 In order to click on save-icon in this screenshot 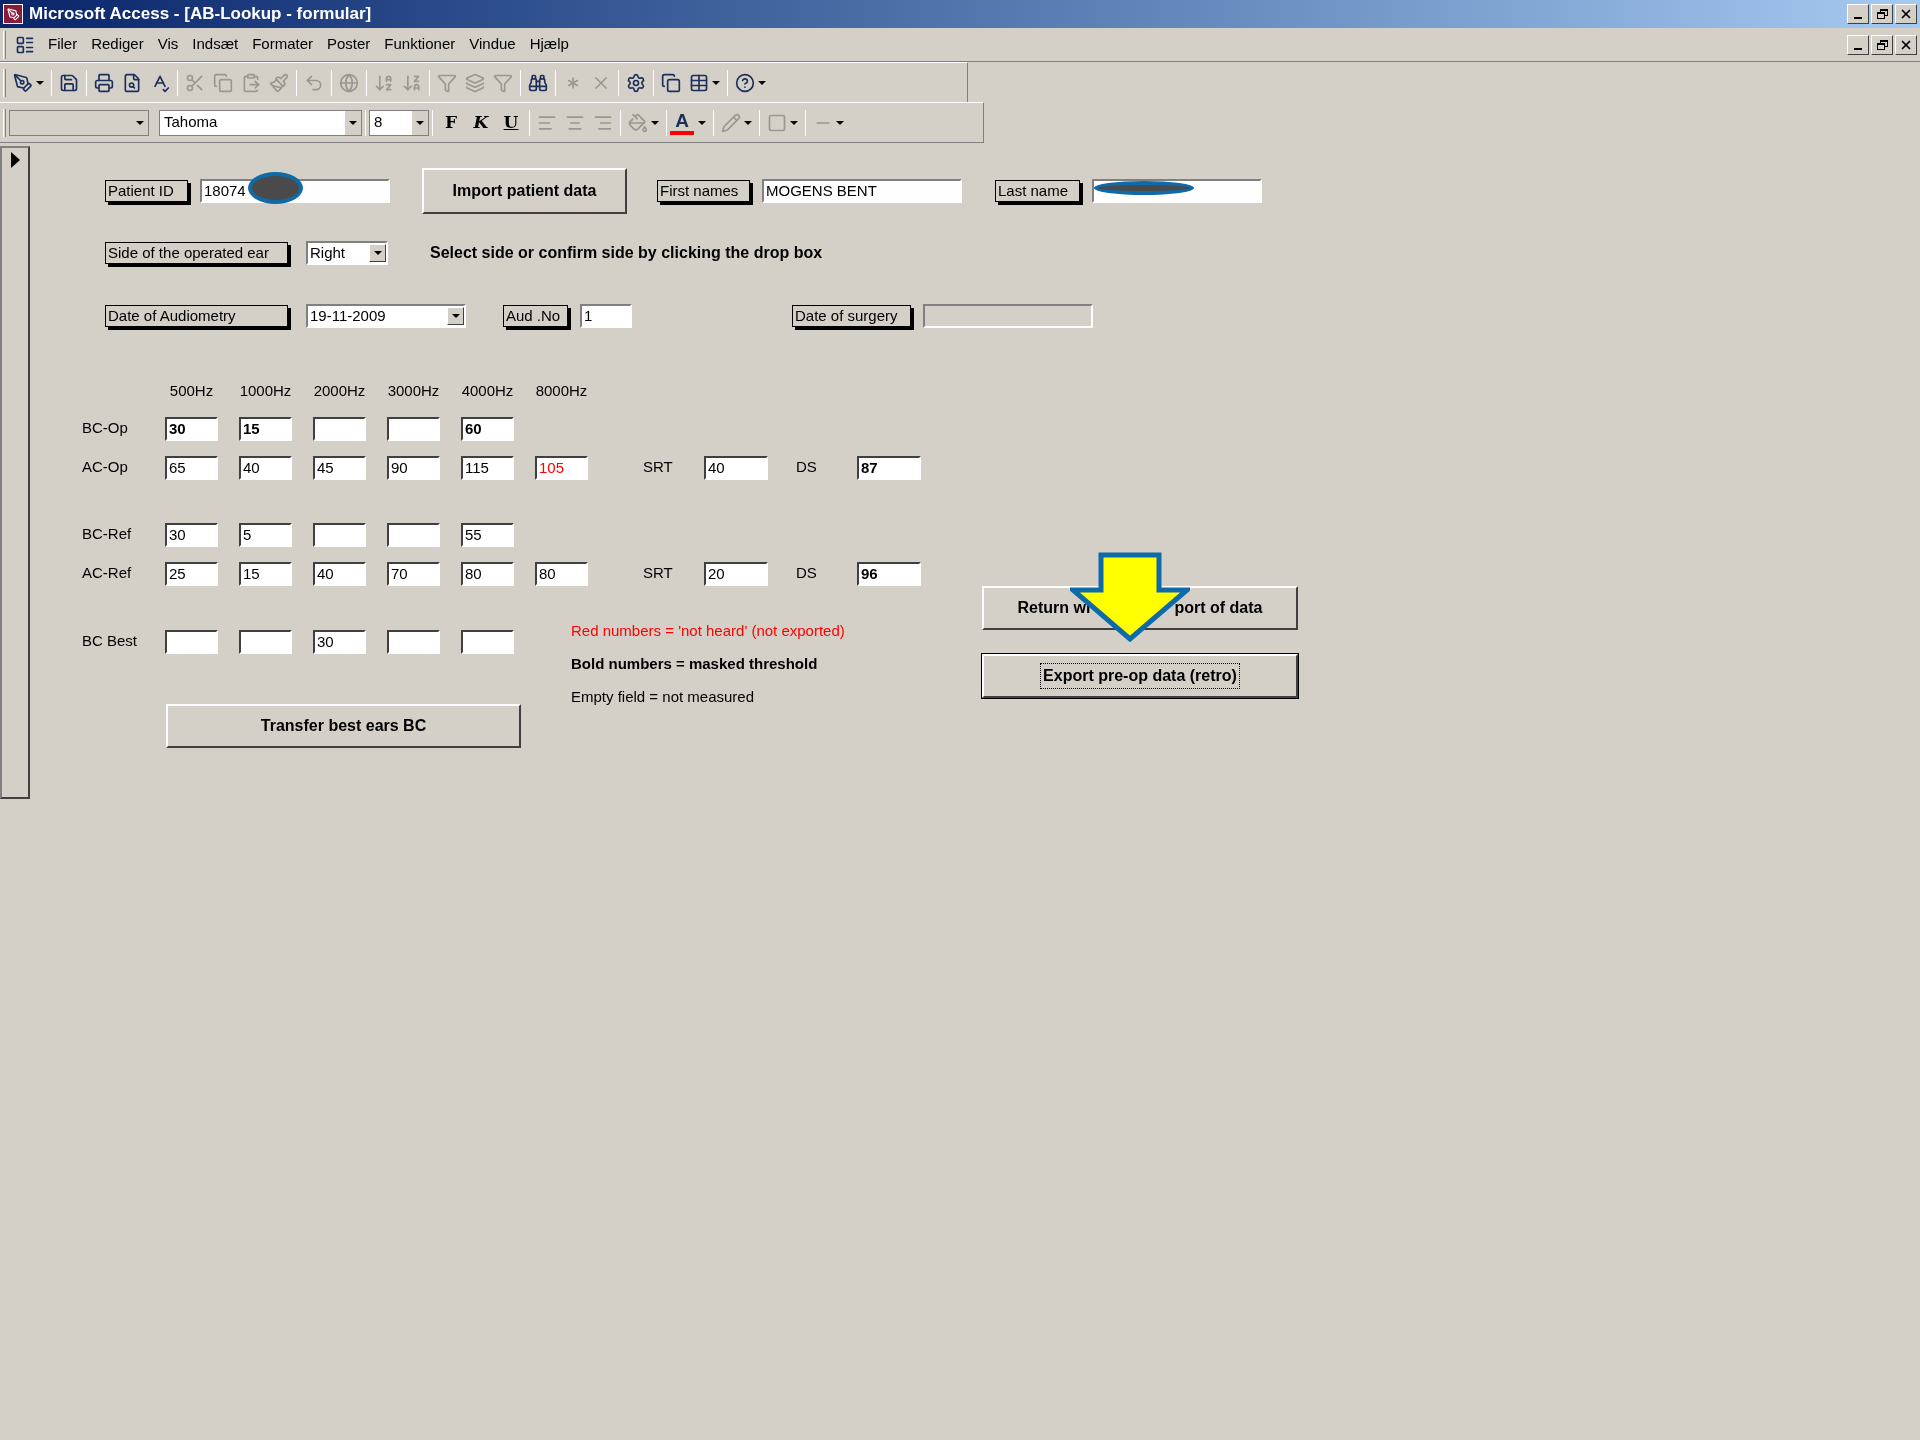, I will do `click(69, 82)`.